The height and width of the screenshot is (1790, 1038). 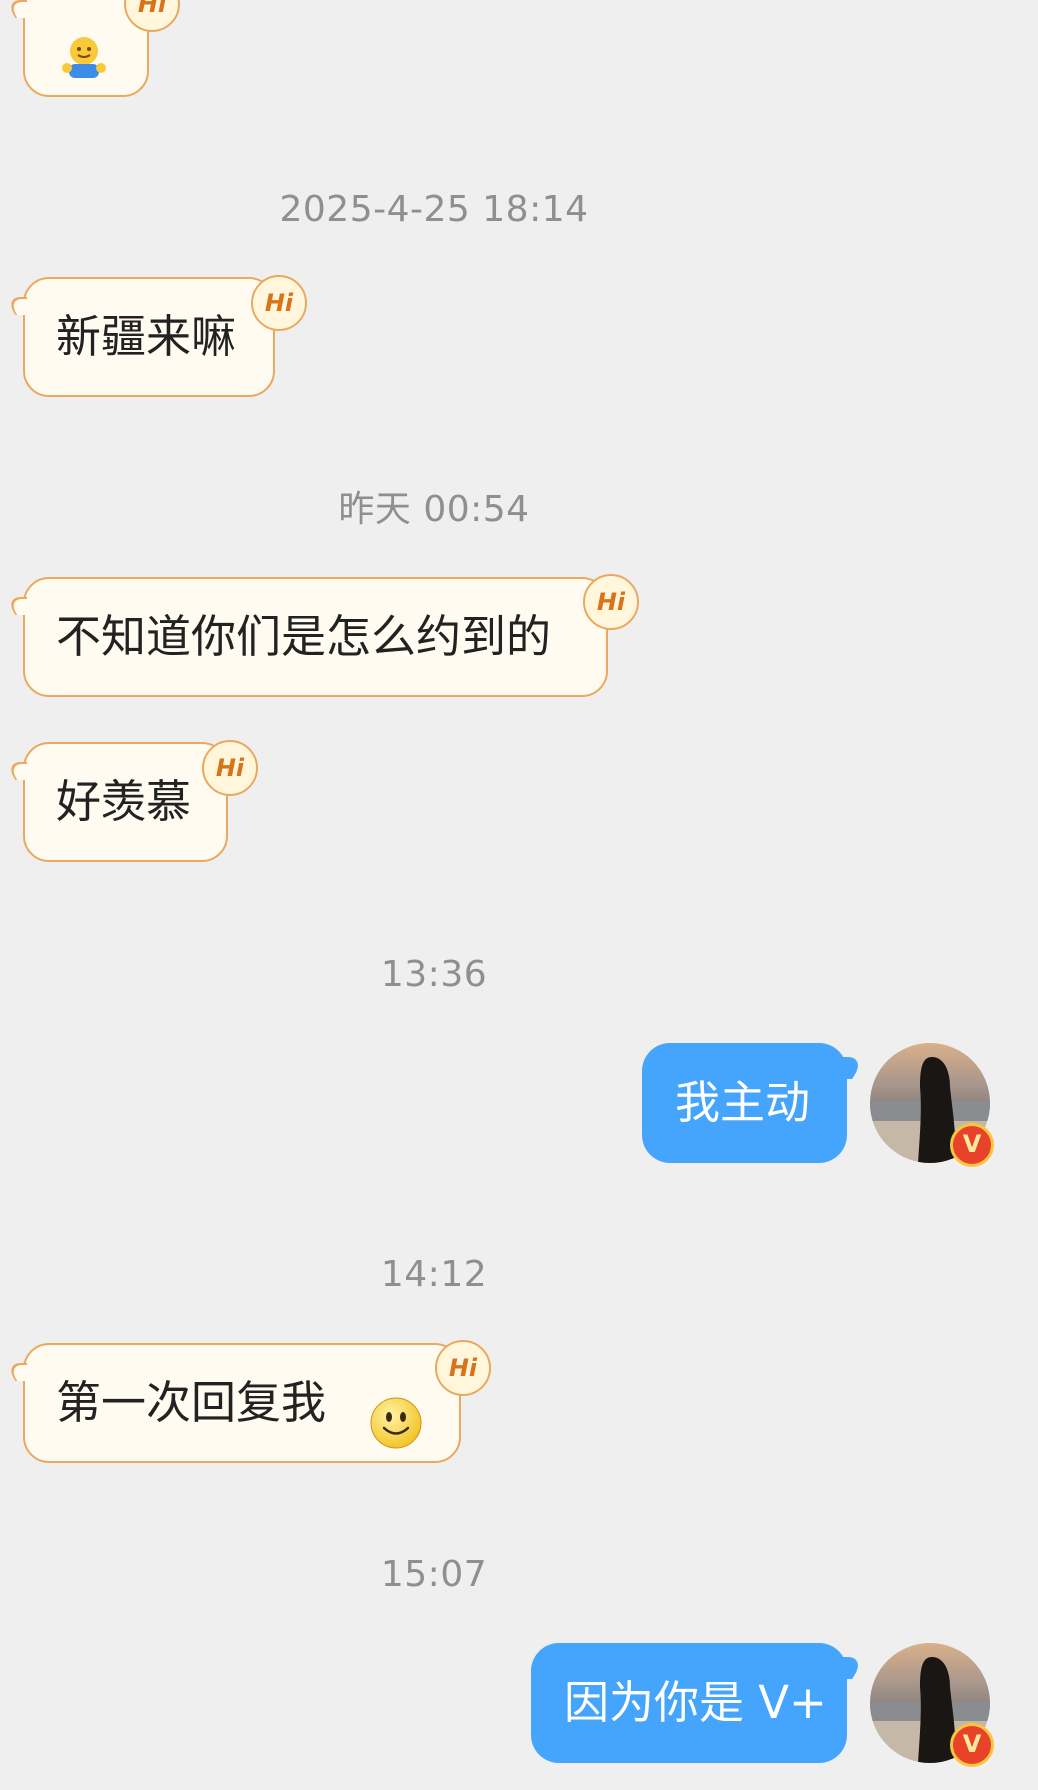 I want to click on message-text: 第一次回复我, so click(x=191, y=1402).